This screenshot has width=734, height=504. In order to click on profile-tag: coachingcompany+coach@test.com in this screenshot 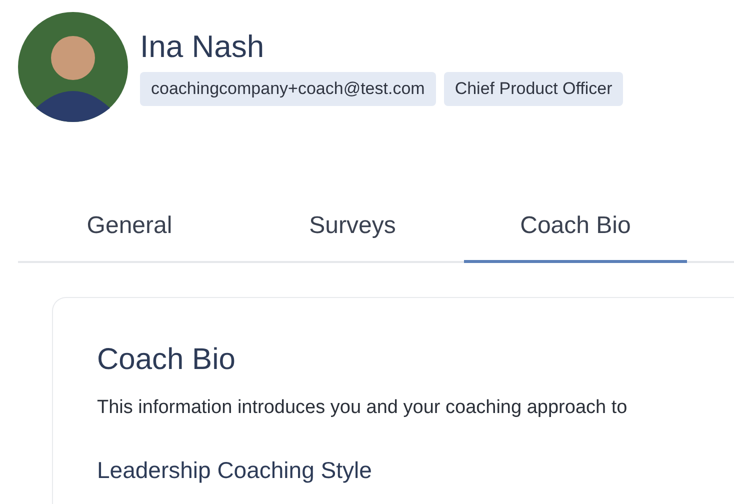, I will do `click(288, 89)`.